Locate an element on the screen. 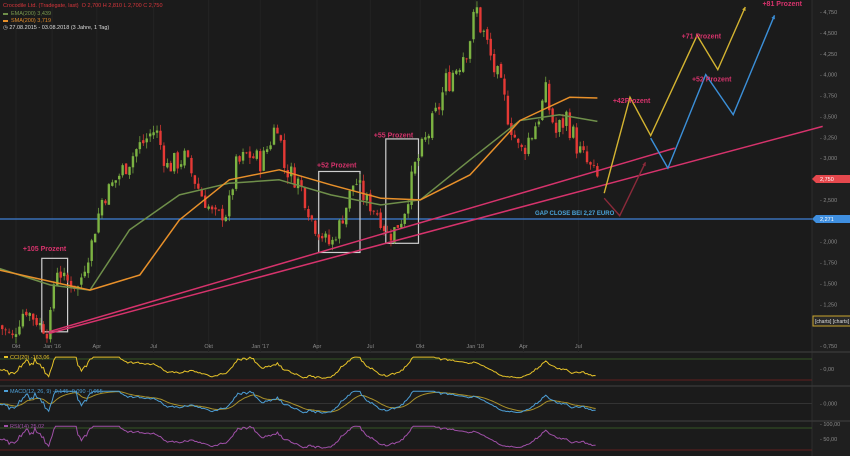  y-tick-label: - 1,250 is located at coordinates (828, 305).